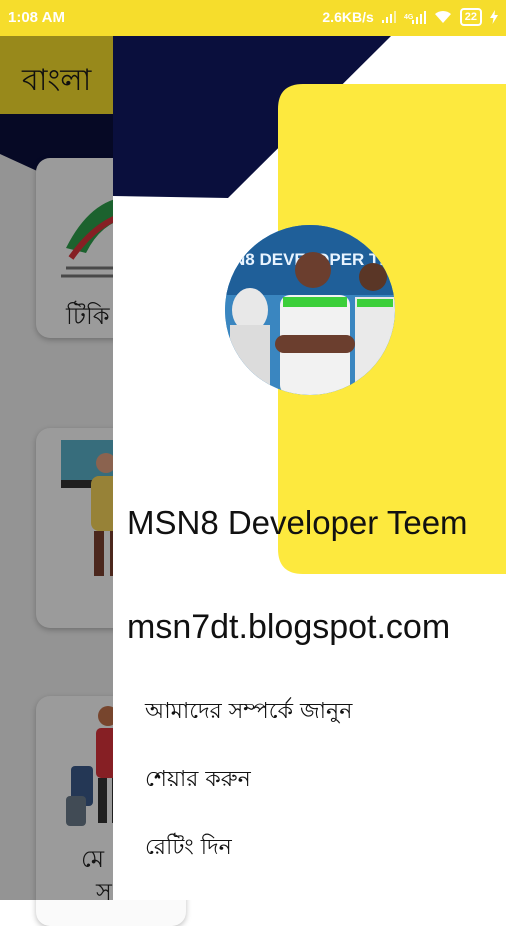 The height and width of the screenshot is (926, 506). I want to click on menu-item-about-us: আমাদের সম্পর্কে জানুন, so click(248, 712).